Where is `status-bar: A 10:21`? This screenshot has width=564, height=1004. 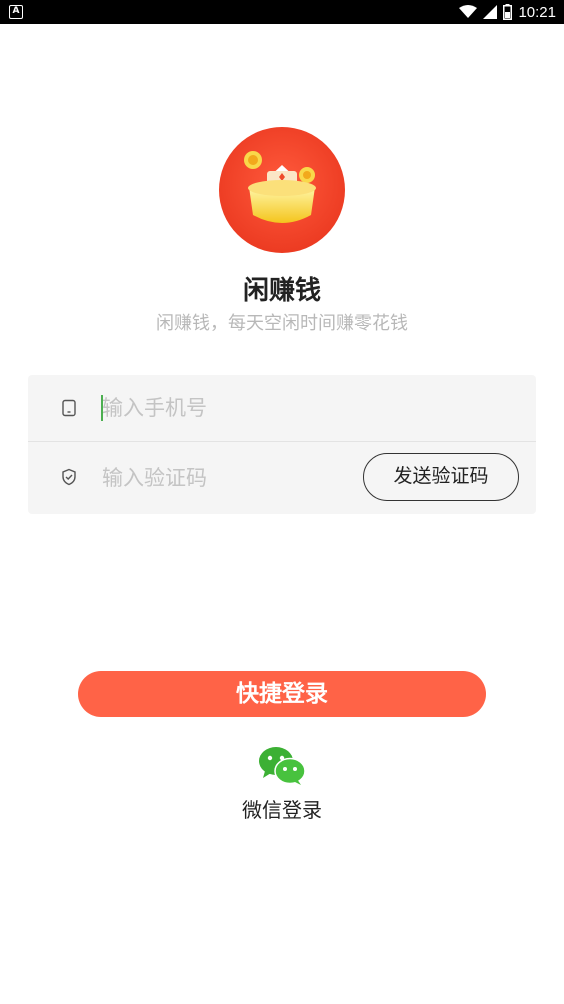
status-bar: A 10:21 is located at coordinates (282, 12).